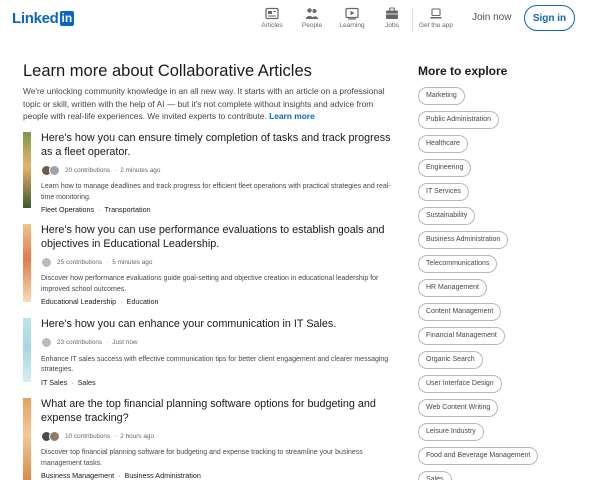 This screenshot has height=480, width=616. Describe the element at coordinates (463, 240) in the screenshot. I see `topic-pill: Business Administration` at that location.